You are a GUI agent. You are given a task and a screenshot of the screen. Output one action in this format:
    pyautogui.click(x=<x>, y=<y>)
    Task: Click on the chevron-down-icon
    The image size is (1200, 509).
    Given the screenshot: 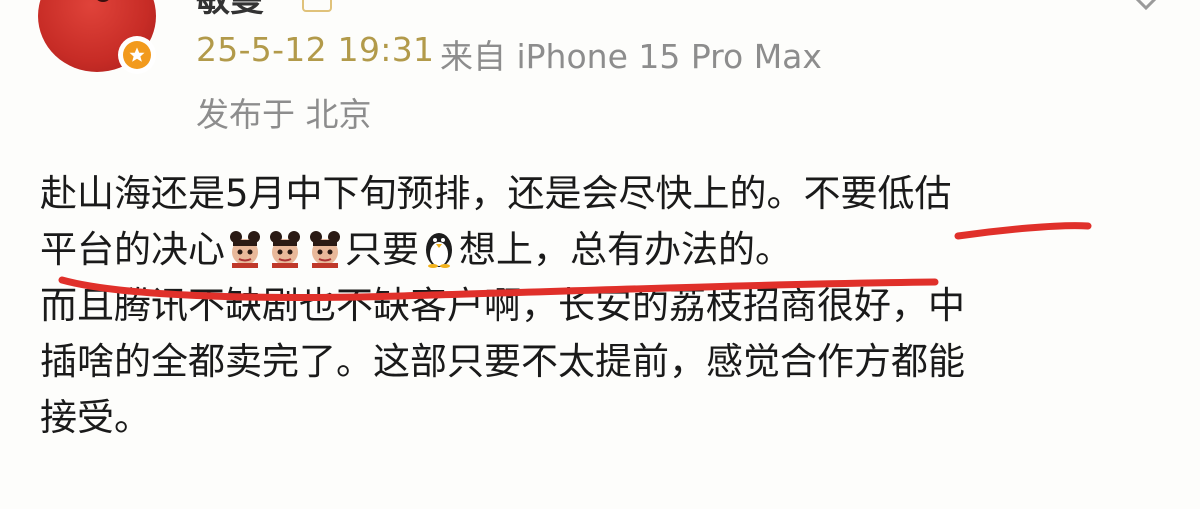 What is the action you would take?
    pyautogui.click(x=1146, y=10)
    